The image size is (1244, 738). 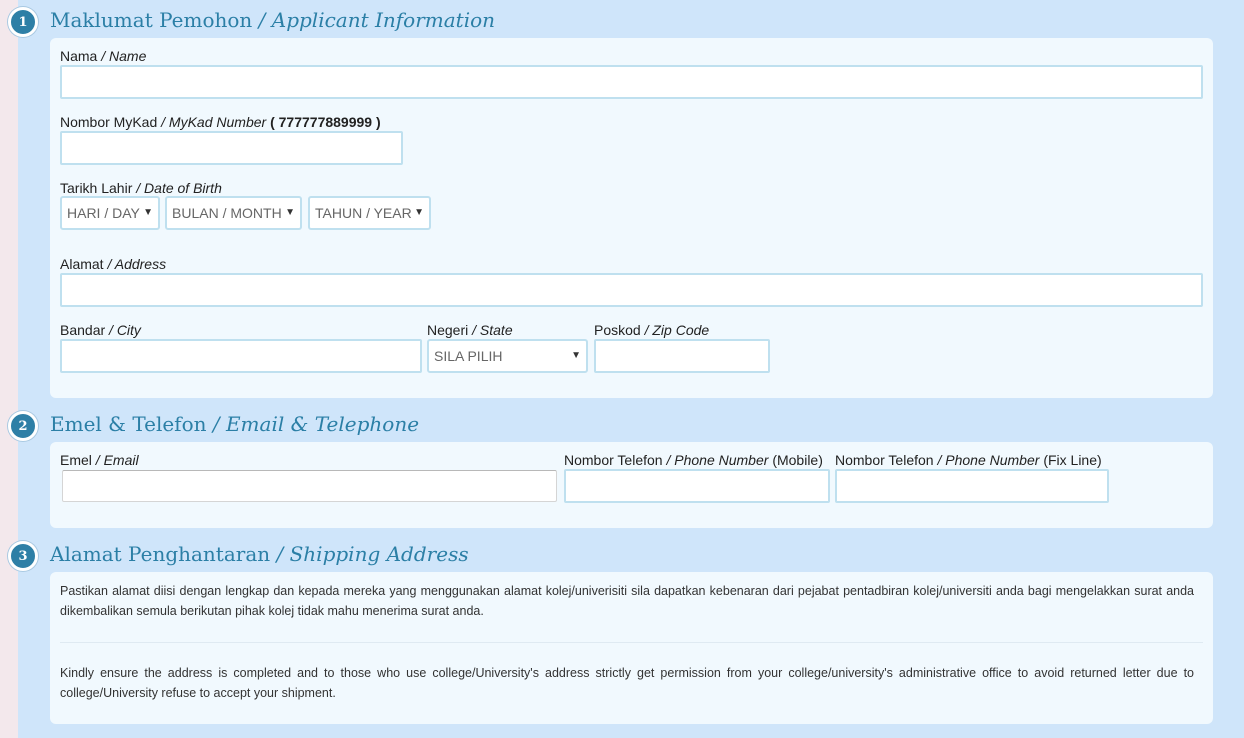 I want to click on fixline-label: Nombor Telefon / Phone Number (Fix Line), so click(x=968, y=460).